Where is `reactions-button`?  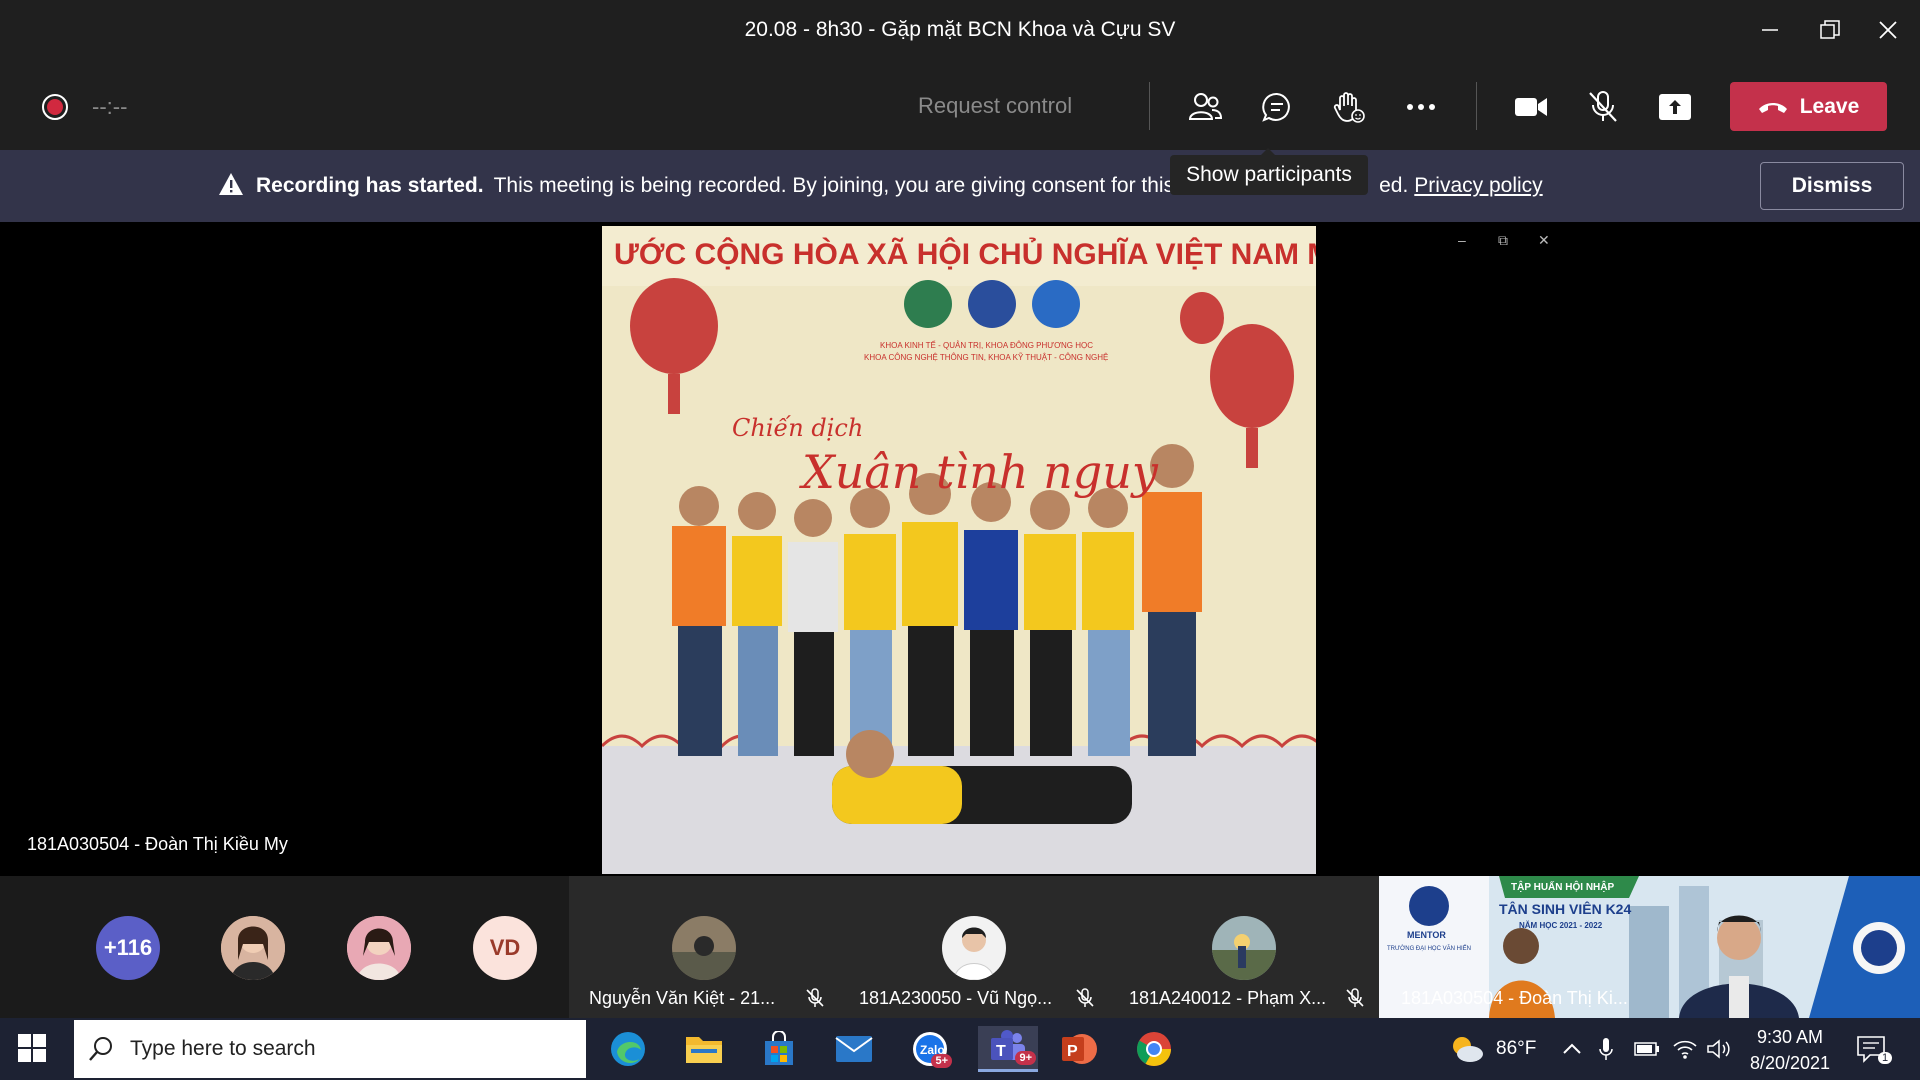
reactions-button is located at coordinates (1349, 107).